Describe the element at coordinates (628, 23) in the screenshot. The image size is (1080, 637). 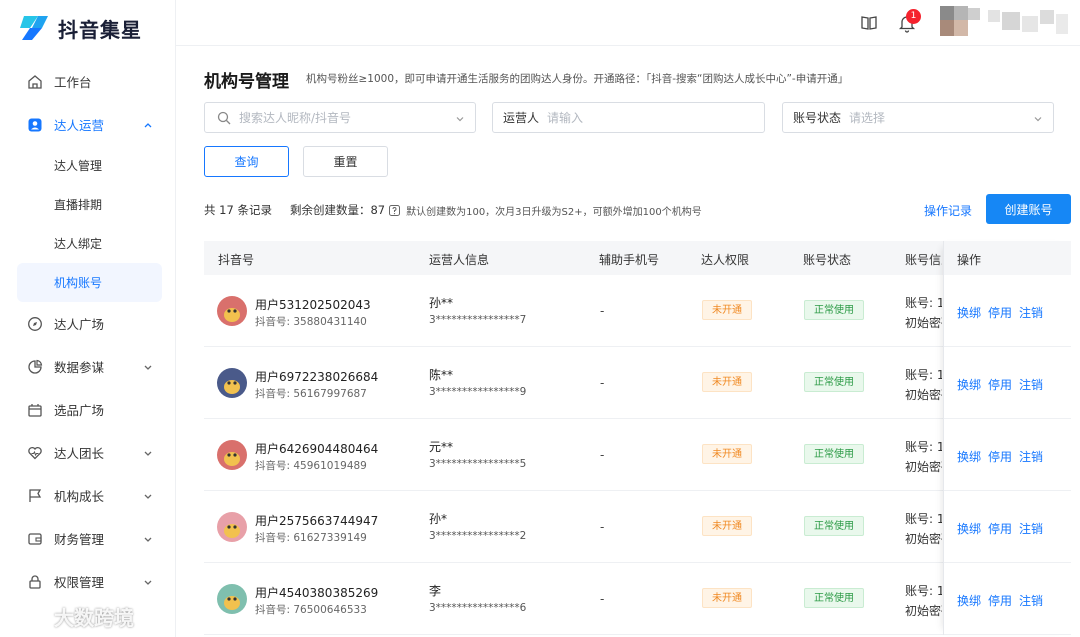
I see `top-bar: 1` at that location.